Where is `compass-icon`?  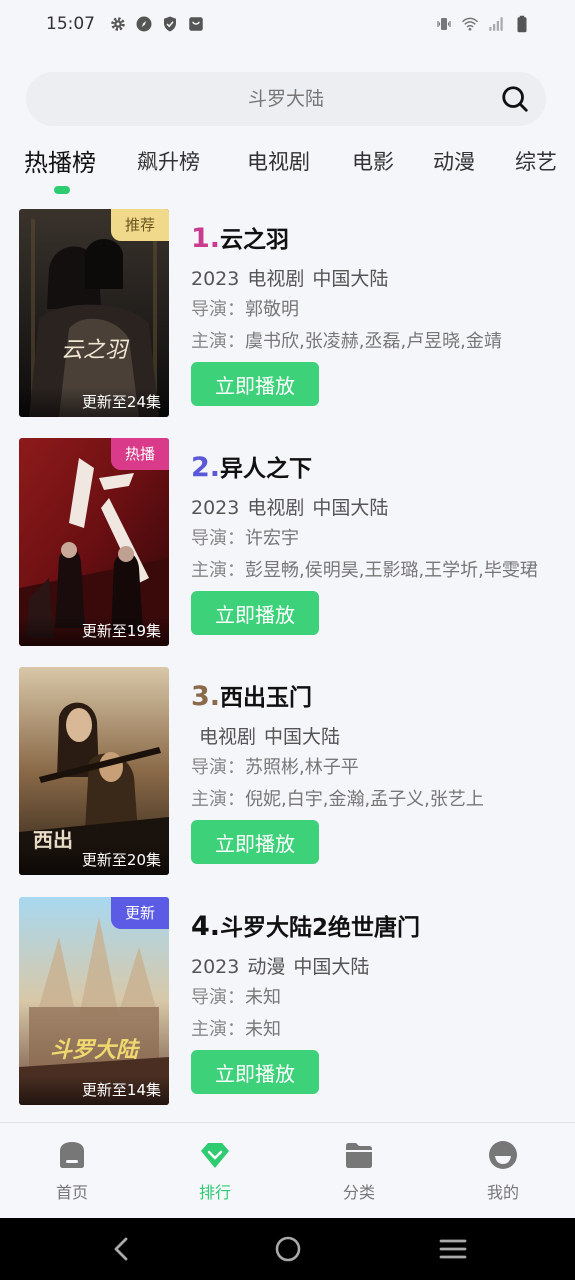
compass-icon is located at coordinates (144, 24).